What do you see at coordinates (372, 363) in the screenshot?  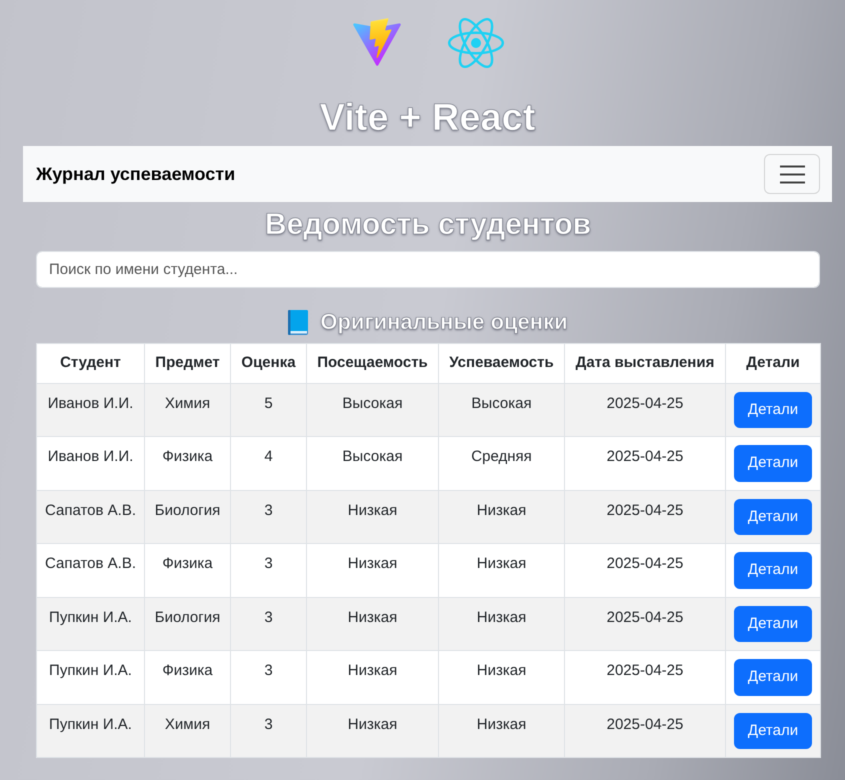 I see `column-header: Посещаемость` at bounding box center [372, 363].